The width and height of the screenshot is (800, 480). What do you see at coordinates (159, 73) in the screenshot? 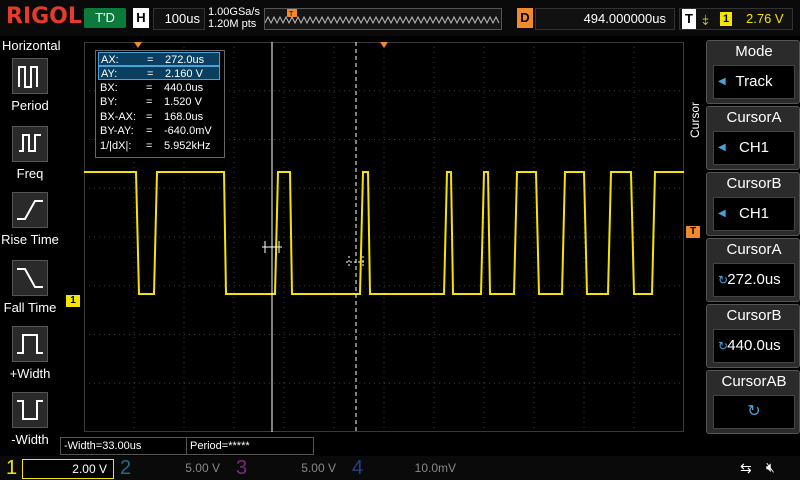
I see `cursor-row-ay: AY: = 2.160 V` at bounding box center [159, 73].